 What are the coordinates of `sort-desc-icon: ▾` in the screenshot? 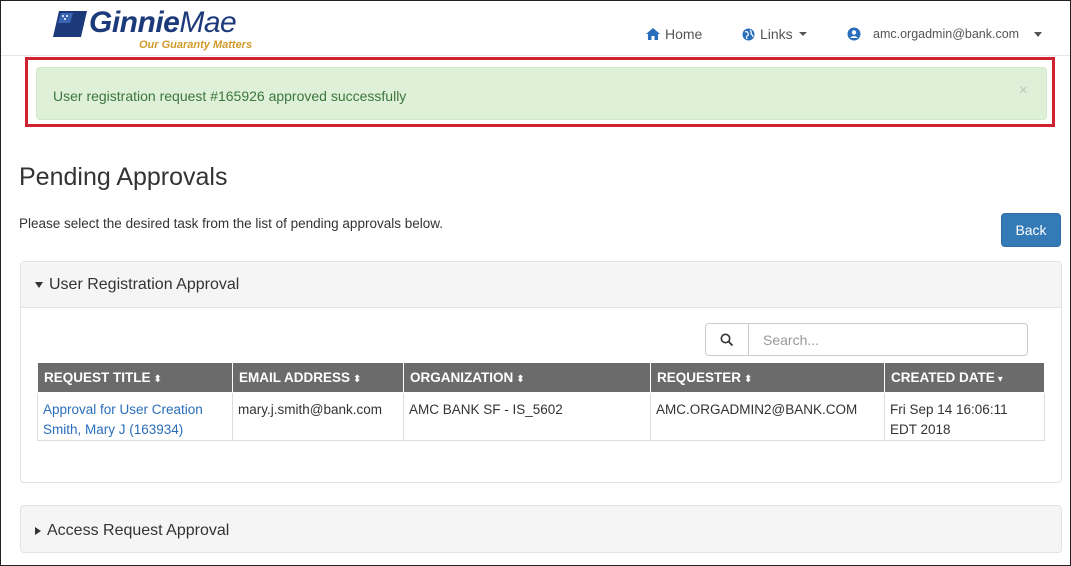 It's located at (1000, 379).